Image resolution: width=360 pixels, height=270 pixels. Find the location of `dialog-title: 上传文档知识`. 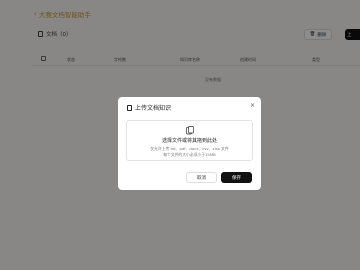

dialog-title: 上传文档知识 is located at coordinates (149, 107).